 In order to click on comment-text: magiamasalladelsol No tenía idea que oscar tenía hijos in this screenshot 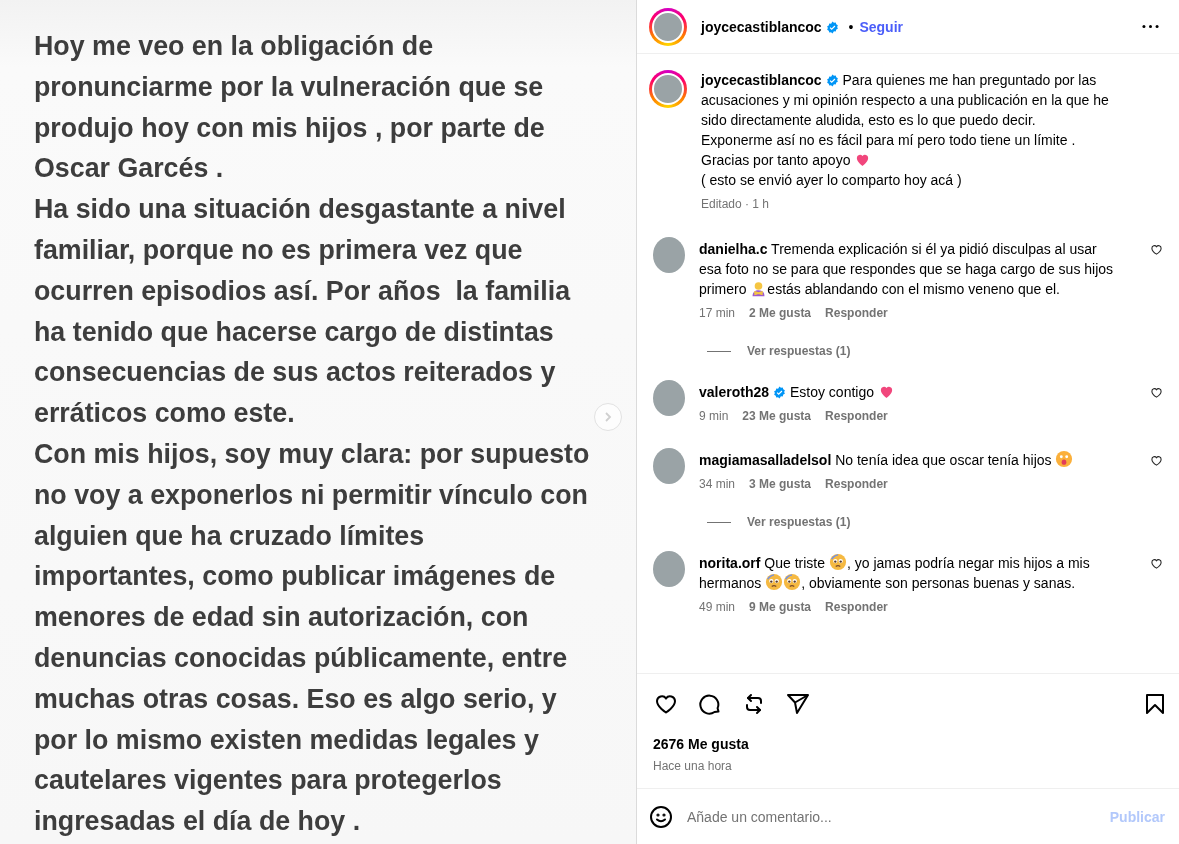, I will do `click(908, 460)`.